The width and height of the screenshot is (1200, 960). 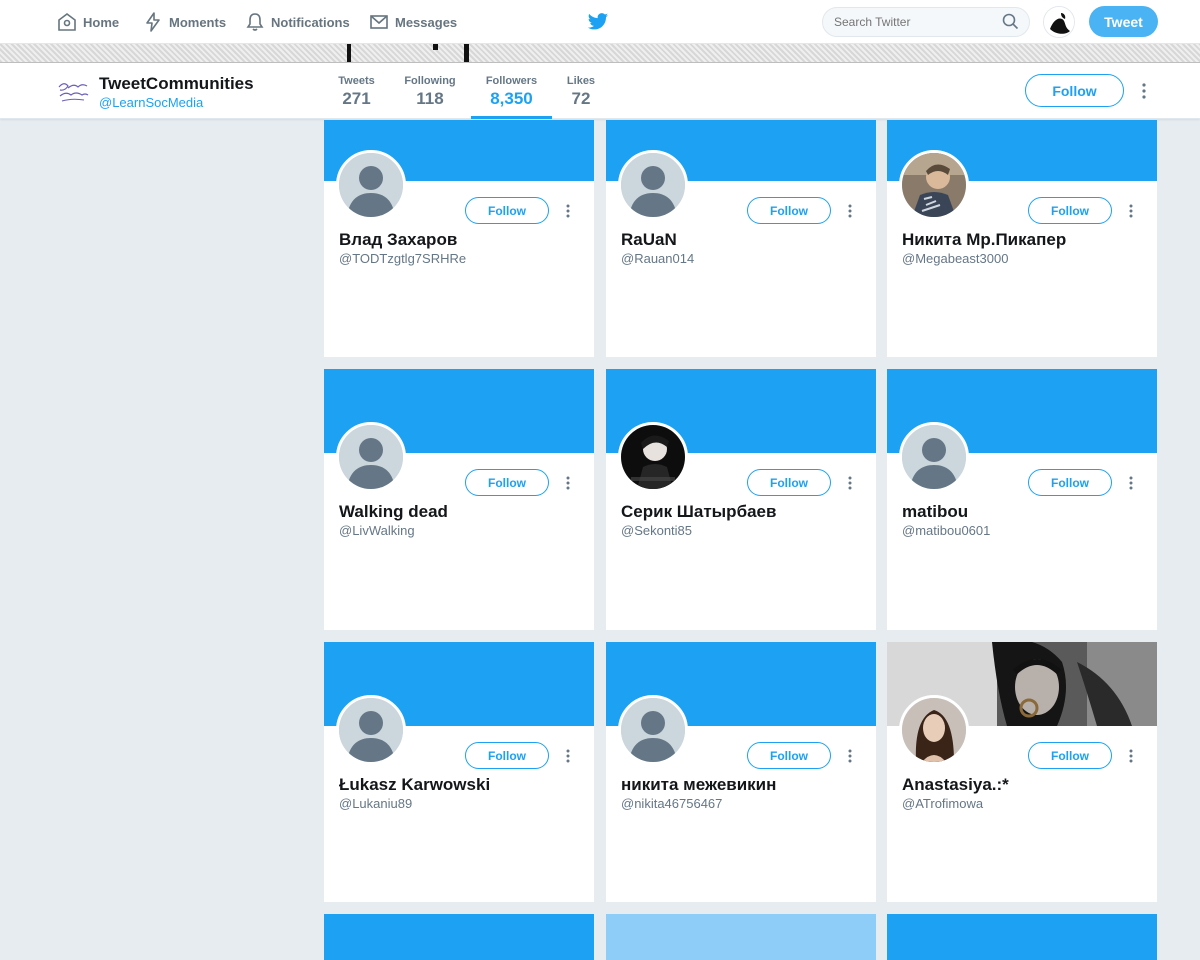 I want to click on nav-notifications: Notifications, so click(x=297, y=22).